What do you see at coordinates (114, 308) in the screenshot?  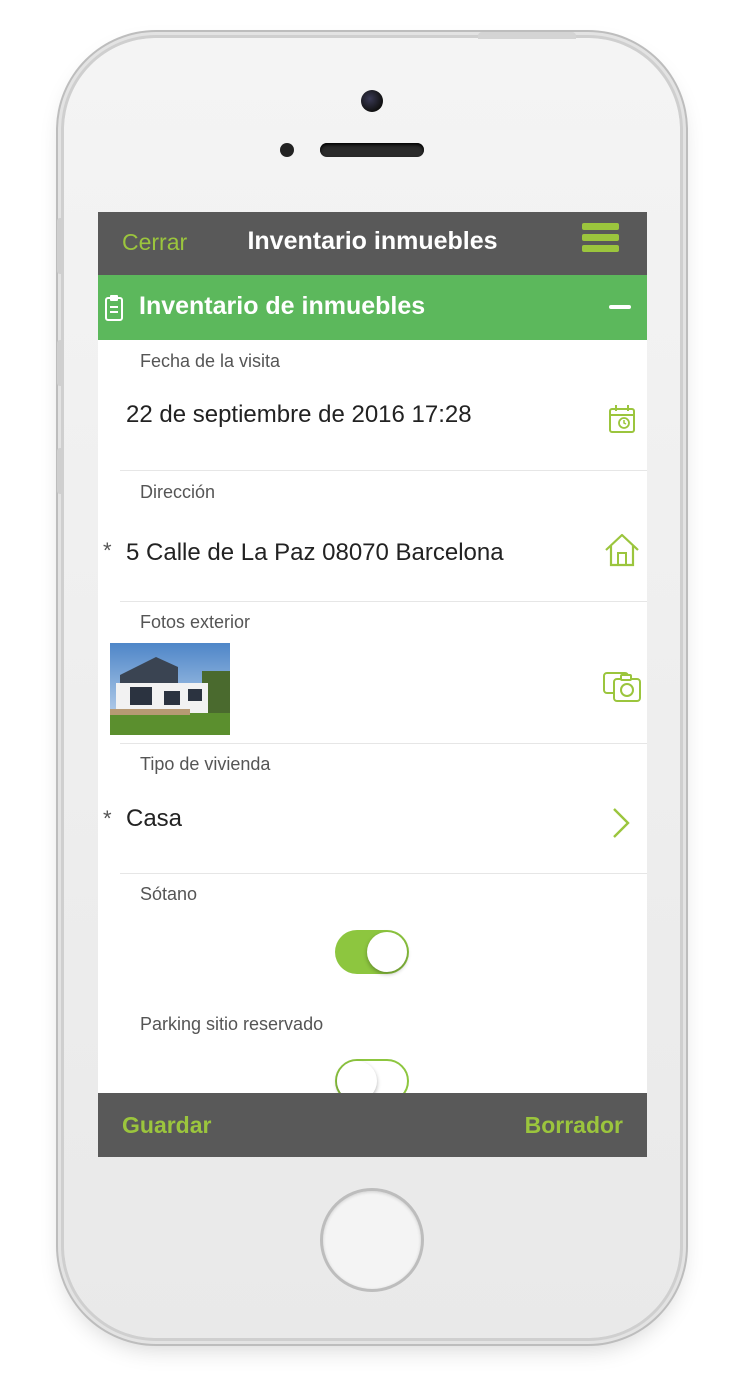 I see `clipboard-icon` at bounding box center [114, 308].